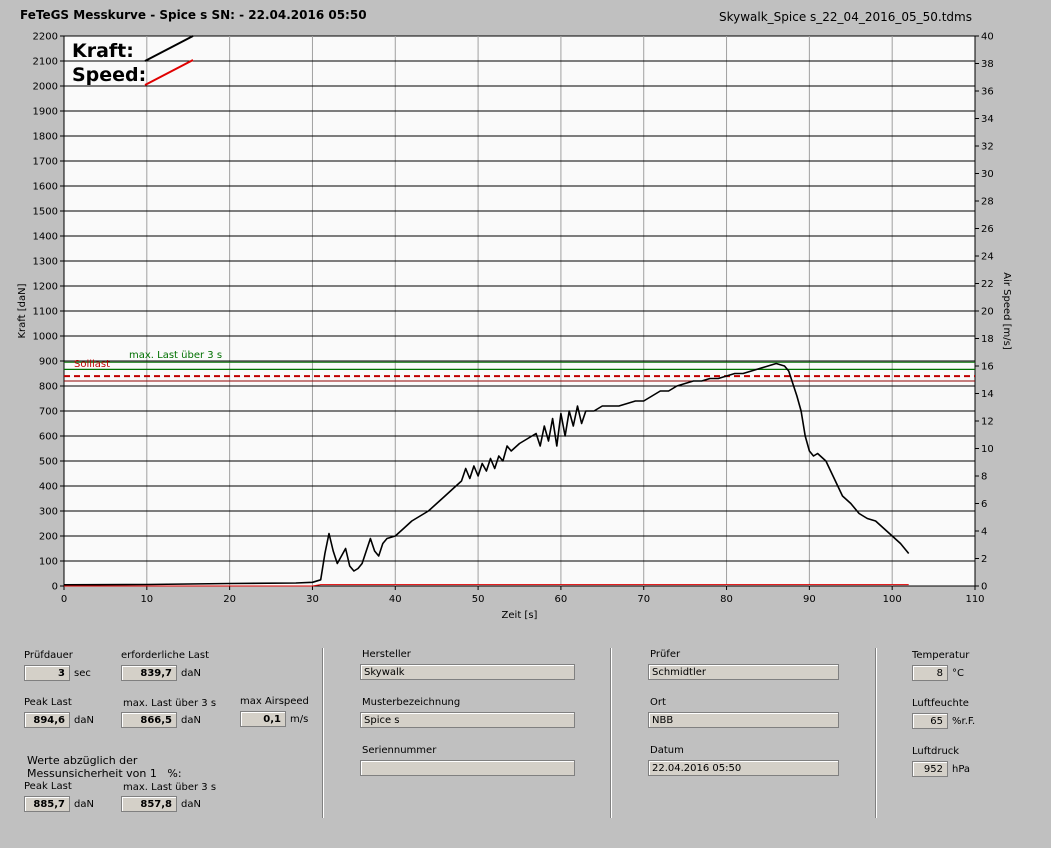  What do you see at coordinates (984, 477) in the screenshot?
I see `y2-tick-label: 8` at bounding box center [984, 477].